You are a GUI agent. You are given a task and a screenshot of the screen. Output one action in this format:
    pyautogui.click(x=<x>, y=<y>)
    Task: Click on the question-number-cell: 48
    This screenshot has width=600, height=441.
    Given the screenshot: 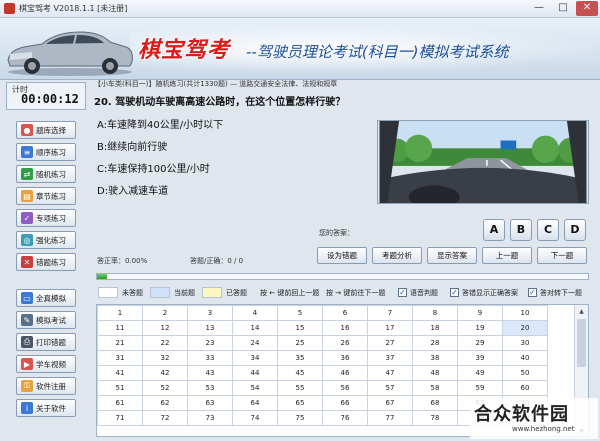 What is the action you would take?
    pyautogui.click(x=435, y=373)
    